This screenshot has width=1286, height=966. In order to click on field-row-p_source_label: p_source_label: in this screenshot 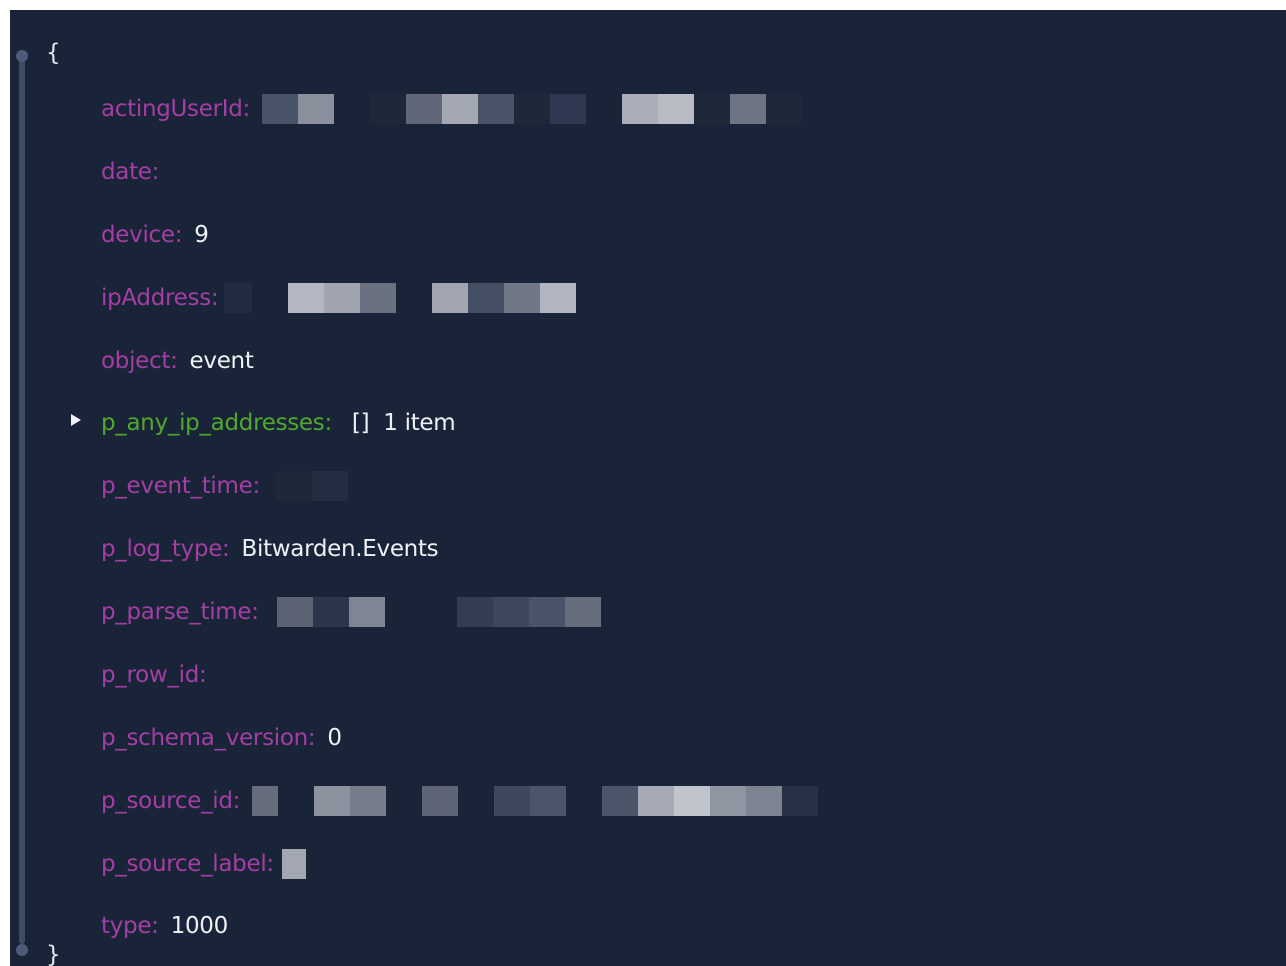, I will do `click(203, 864)`.